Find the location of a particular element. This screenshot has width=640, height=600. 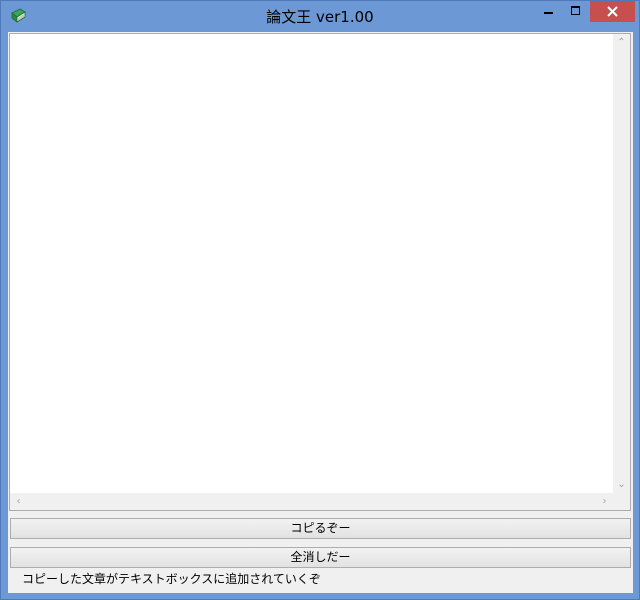

maximize-icon is located at coordinates (575, 10).